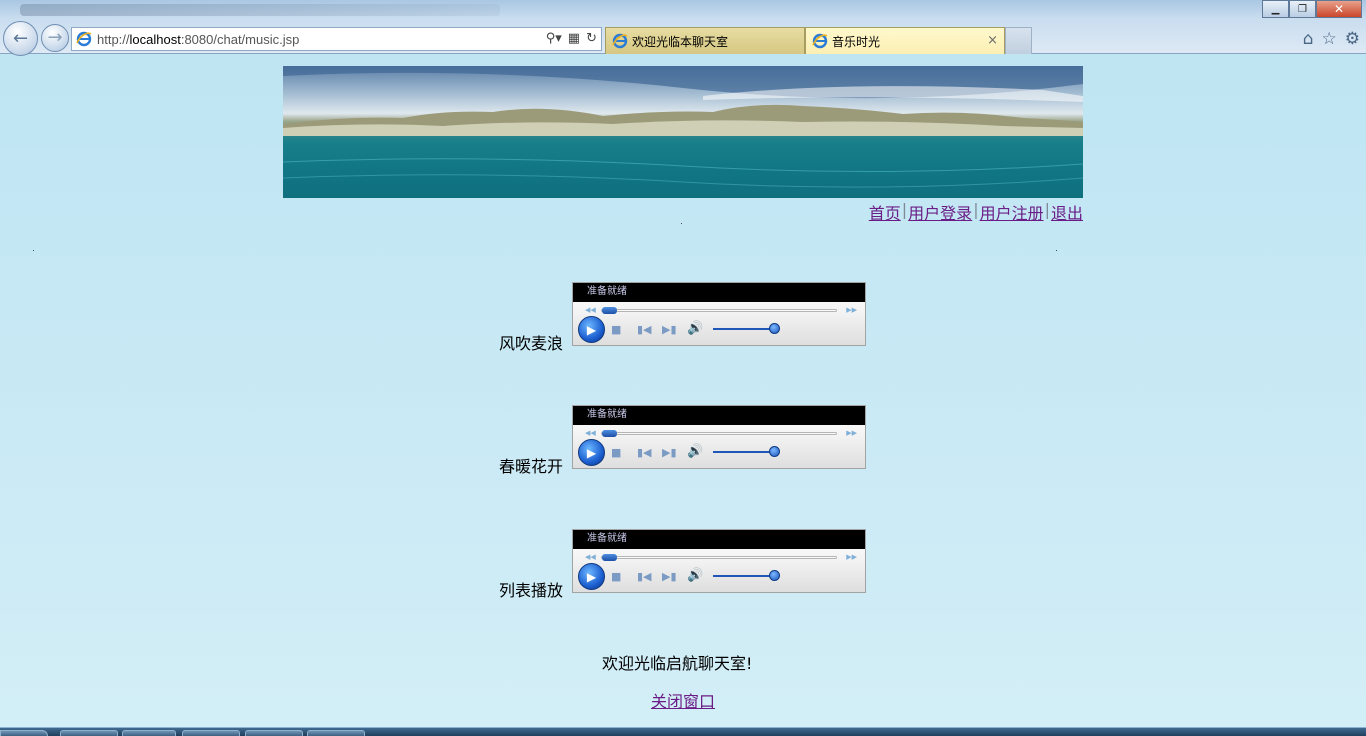  I want to click on forward-arrow-icon: →, so click(55, 37).